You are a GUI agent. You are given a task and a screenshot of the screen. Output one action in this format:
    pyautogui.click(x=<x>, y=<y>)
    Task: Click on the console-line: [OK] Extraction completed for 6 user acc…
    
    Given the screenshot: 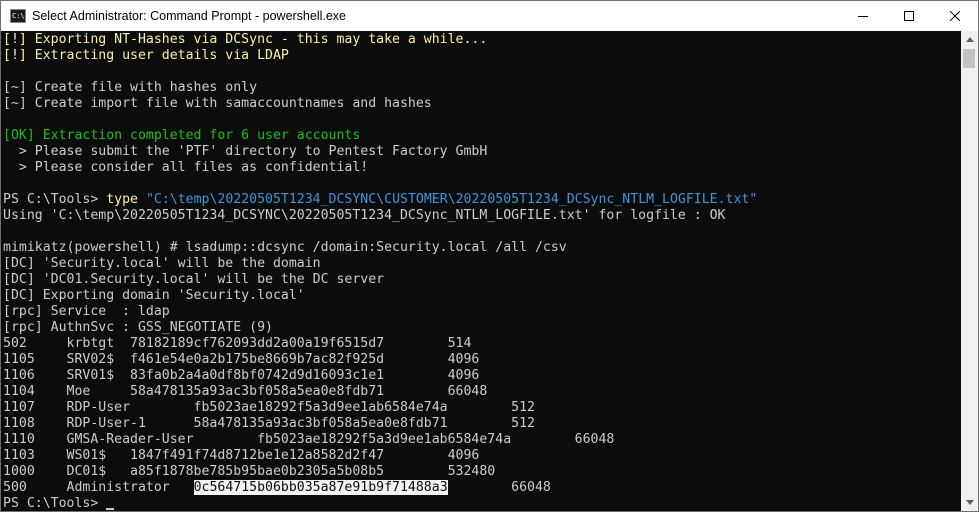 What is the action you would take?
    pyautogui.click(x=380, y=136)
    